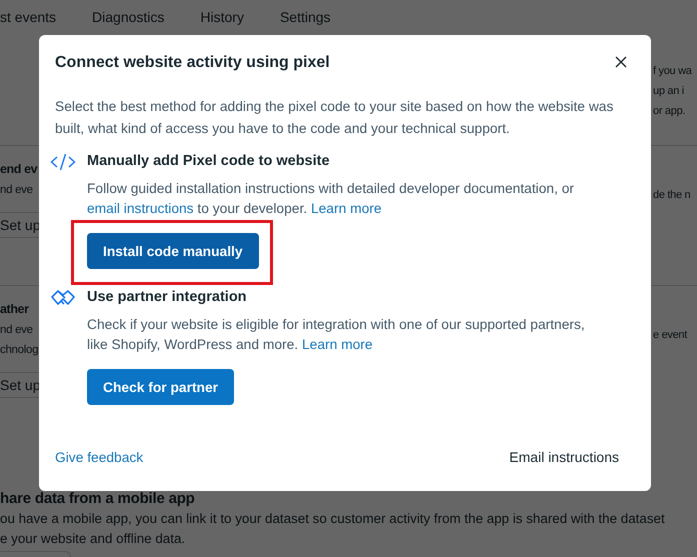 Image resolution: width=697 pixels, height=557 pixels. I want to click on text-line: e your website and offline data., so click(93, 539).